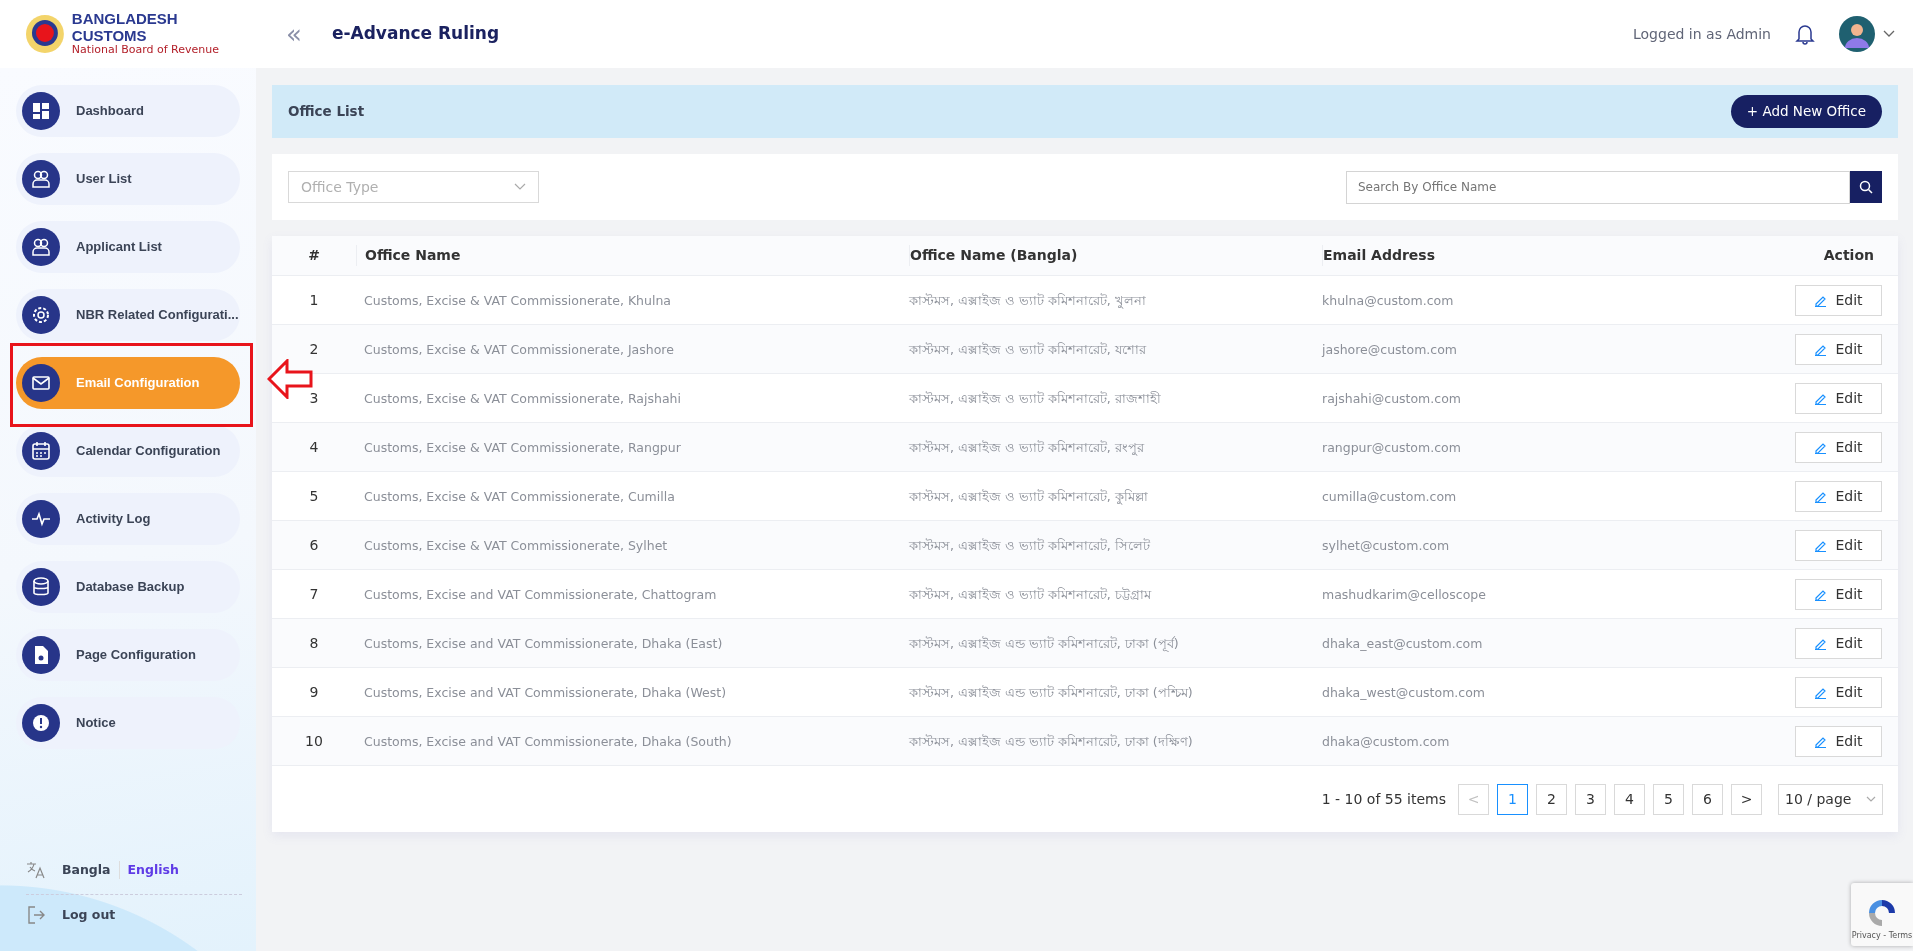 The image size is (1913, 951). What do you see at coordinates (519, 349) in the screenshot?
I see `office-name: Customs, Excise & VAT Commissionerate, Jashore` at bounding box center [519, 349].